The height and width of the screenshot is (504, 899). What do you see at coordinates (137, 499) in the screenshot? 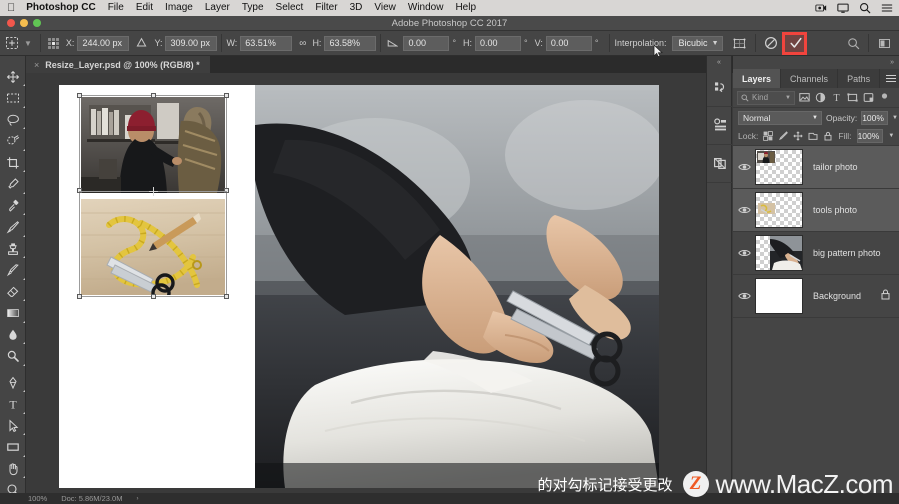
I see `status-expand-icon: ›` at bounding box center [137, 499].